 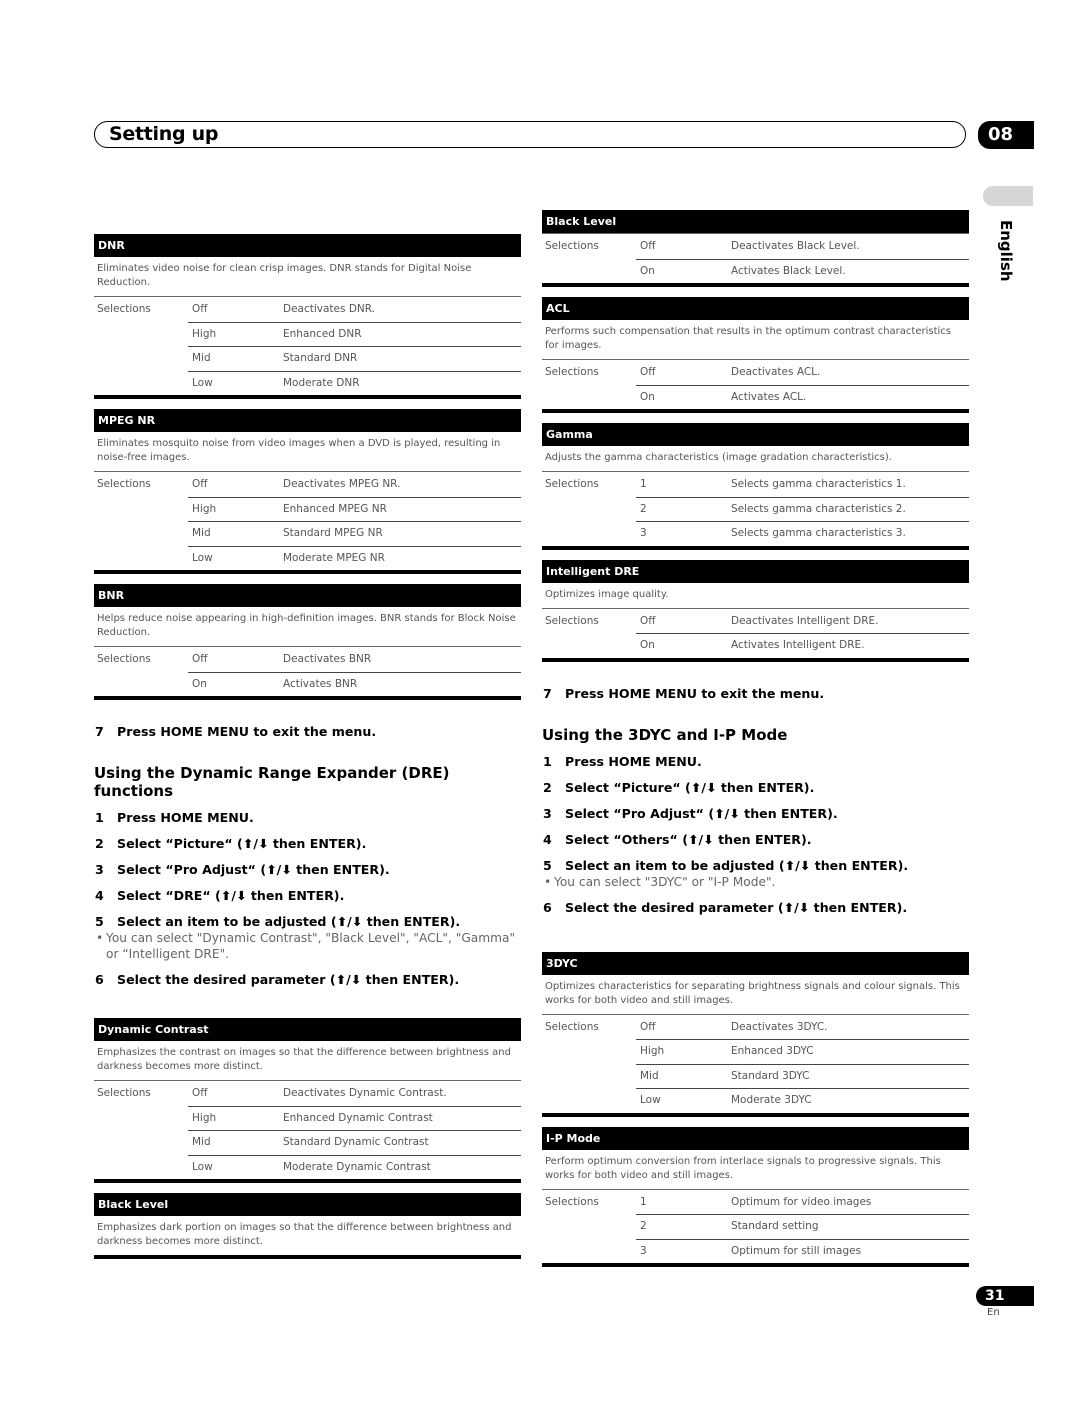 I want to click on option-meaning: Deactivates BNR, so click(x=327, y=659).